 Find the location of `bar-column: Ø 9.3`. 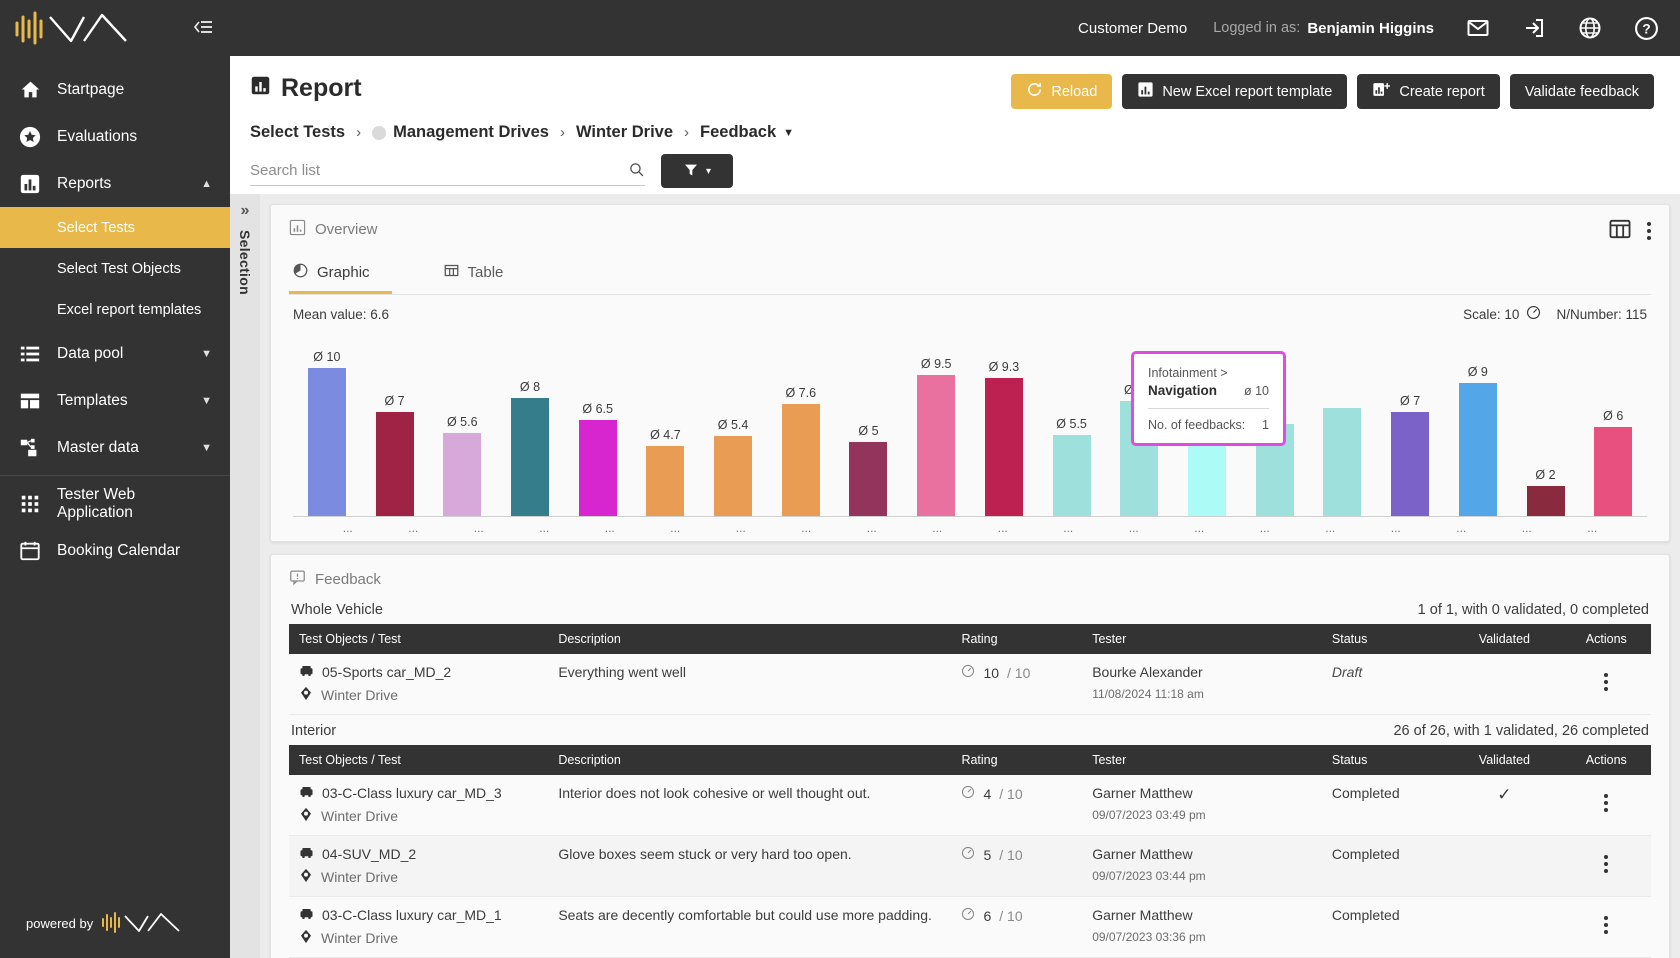

bar-column: Ø 9.3 is located at coordinates (1004, 430).